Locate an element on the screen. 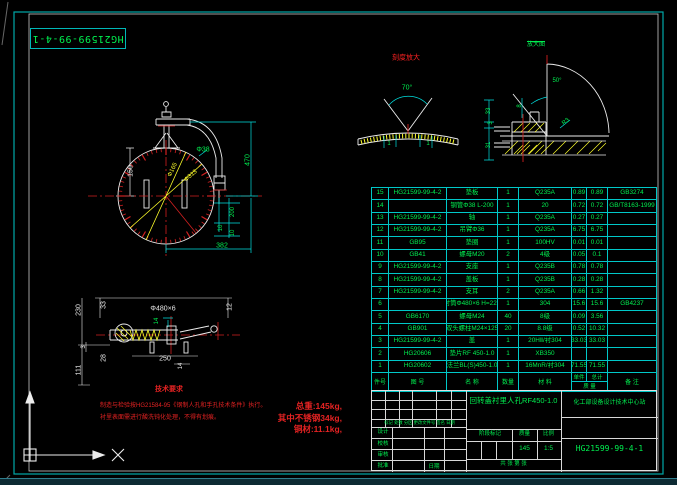  bom-cell: 盖 is located at coordinates (472, 341).